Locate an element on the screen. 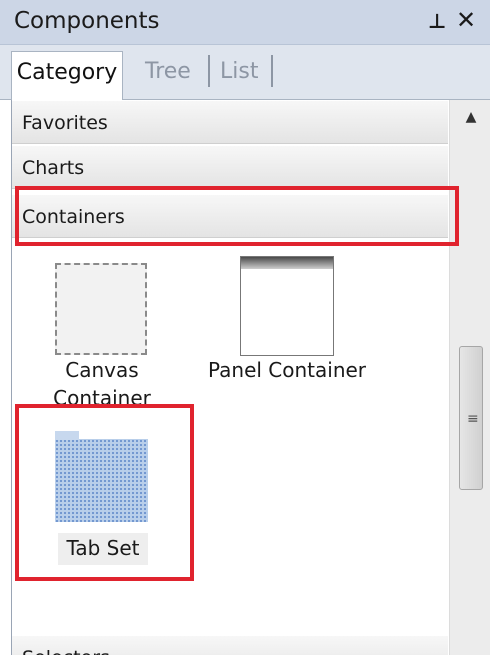 The width and height of the screenshot is (490, 655). grip-icon: ≡ is located at coordinates (473, 419).